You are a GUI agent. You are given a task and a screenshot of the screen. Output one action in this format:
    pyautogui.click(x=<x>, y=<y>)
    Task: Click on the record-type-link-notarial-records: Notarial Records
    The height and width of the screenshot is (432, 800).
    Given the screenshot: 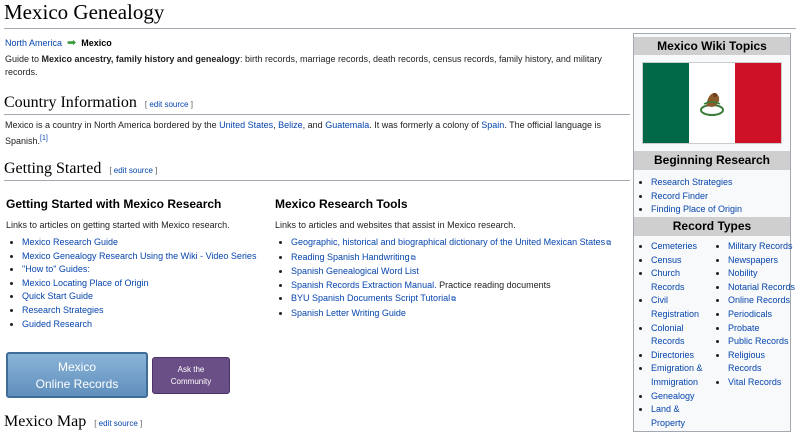 What is the action you would take?
    pyautogui.click(x=761, y=287)
    